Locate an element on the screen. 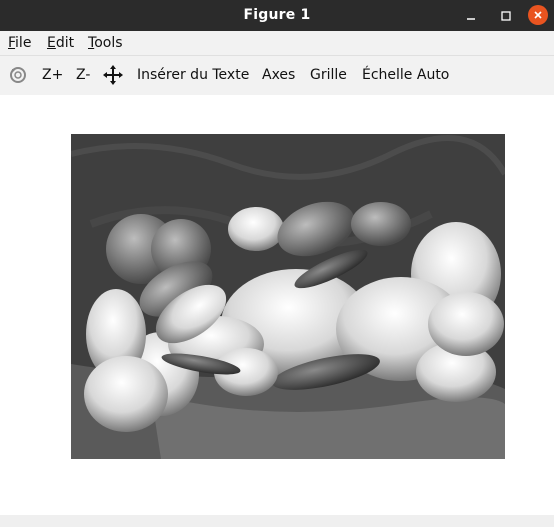 This screenshot has width=554, height=527. menu-edit-label: dit is located at coordinates (65, 43).